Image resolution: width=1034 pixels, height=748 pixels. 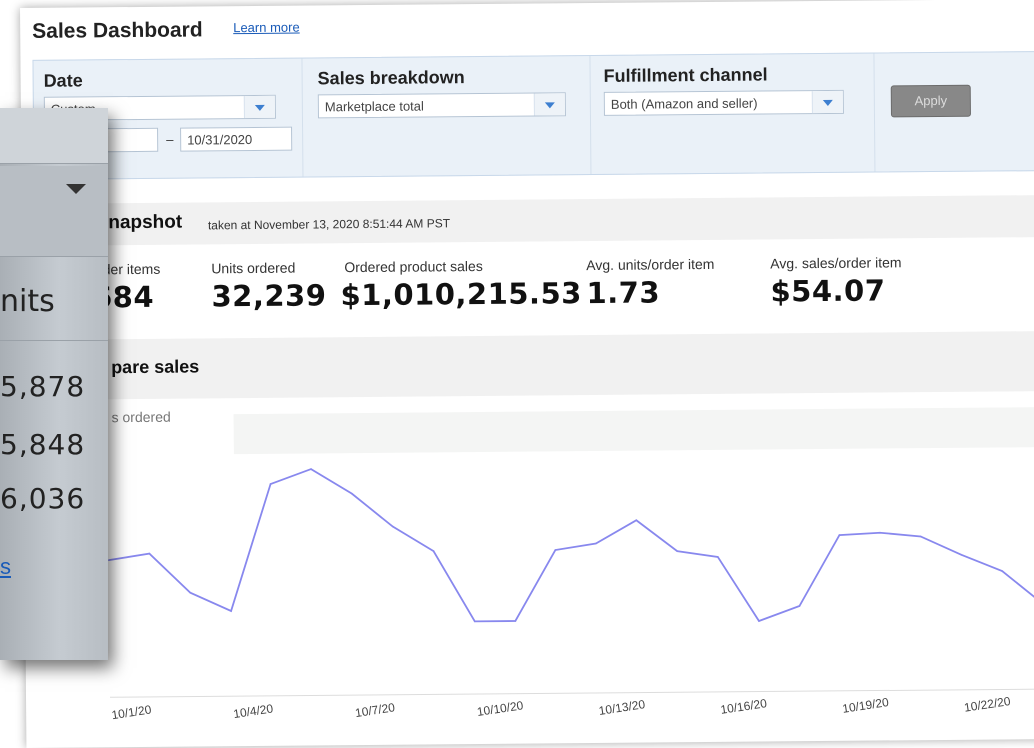 I want to click on data-point-10/12/20, so click(x=555, y=550).